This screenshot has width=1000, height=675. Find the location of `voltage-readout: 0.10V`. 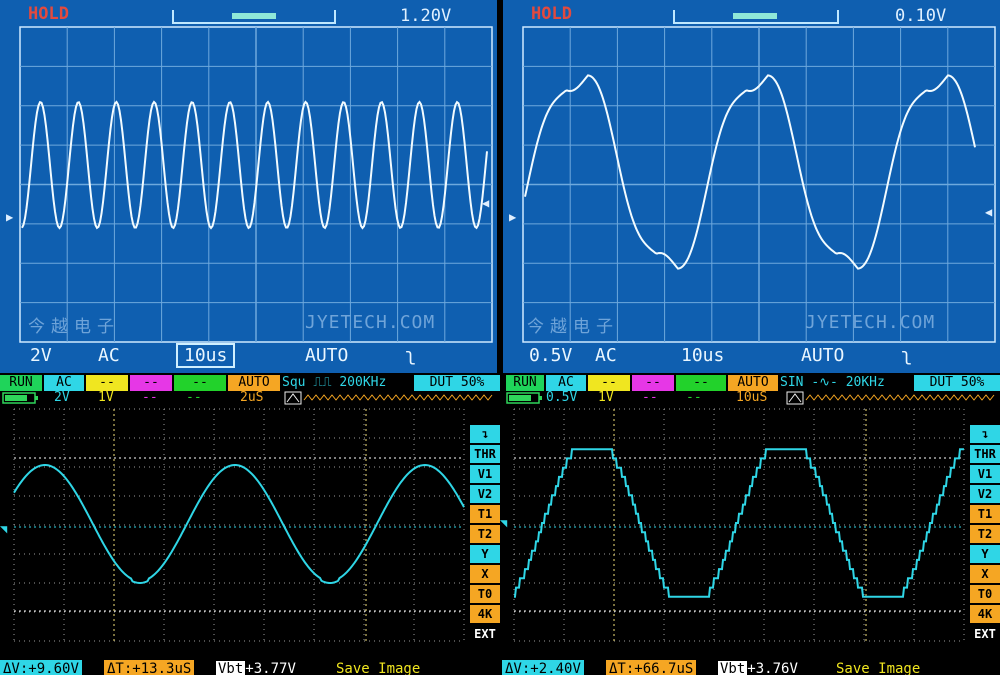

voltage-readout: 0.10V is located at coordinates (921, 16).